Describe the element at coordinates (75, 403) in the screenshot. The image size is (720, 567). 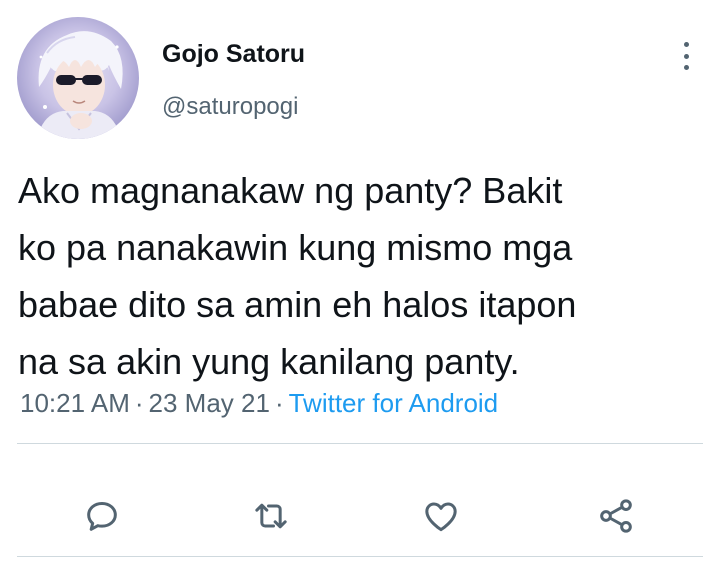
I see `tweet-time: 10:21 AM` at that location.